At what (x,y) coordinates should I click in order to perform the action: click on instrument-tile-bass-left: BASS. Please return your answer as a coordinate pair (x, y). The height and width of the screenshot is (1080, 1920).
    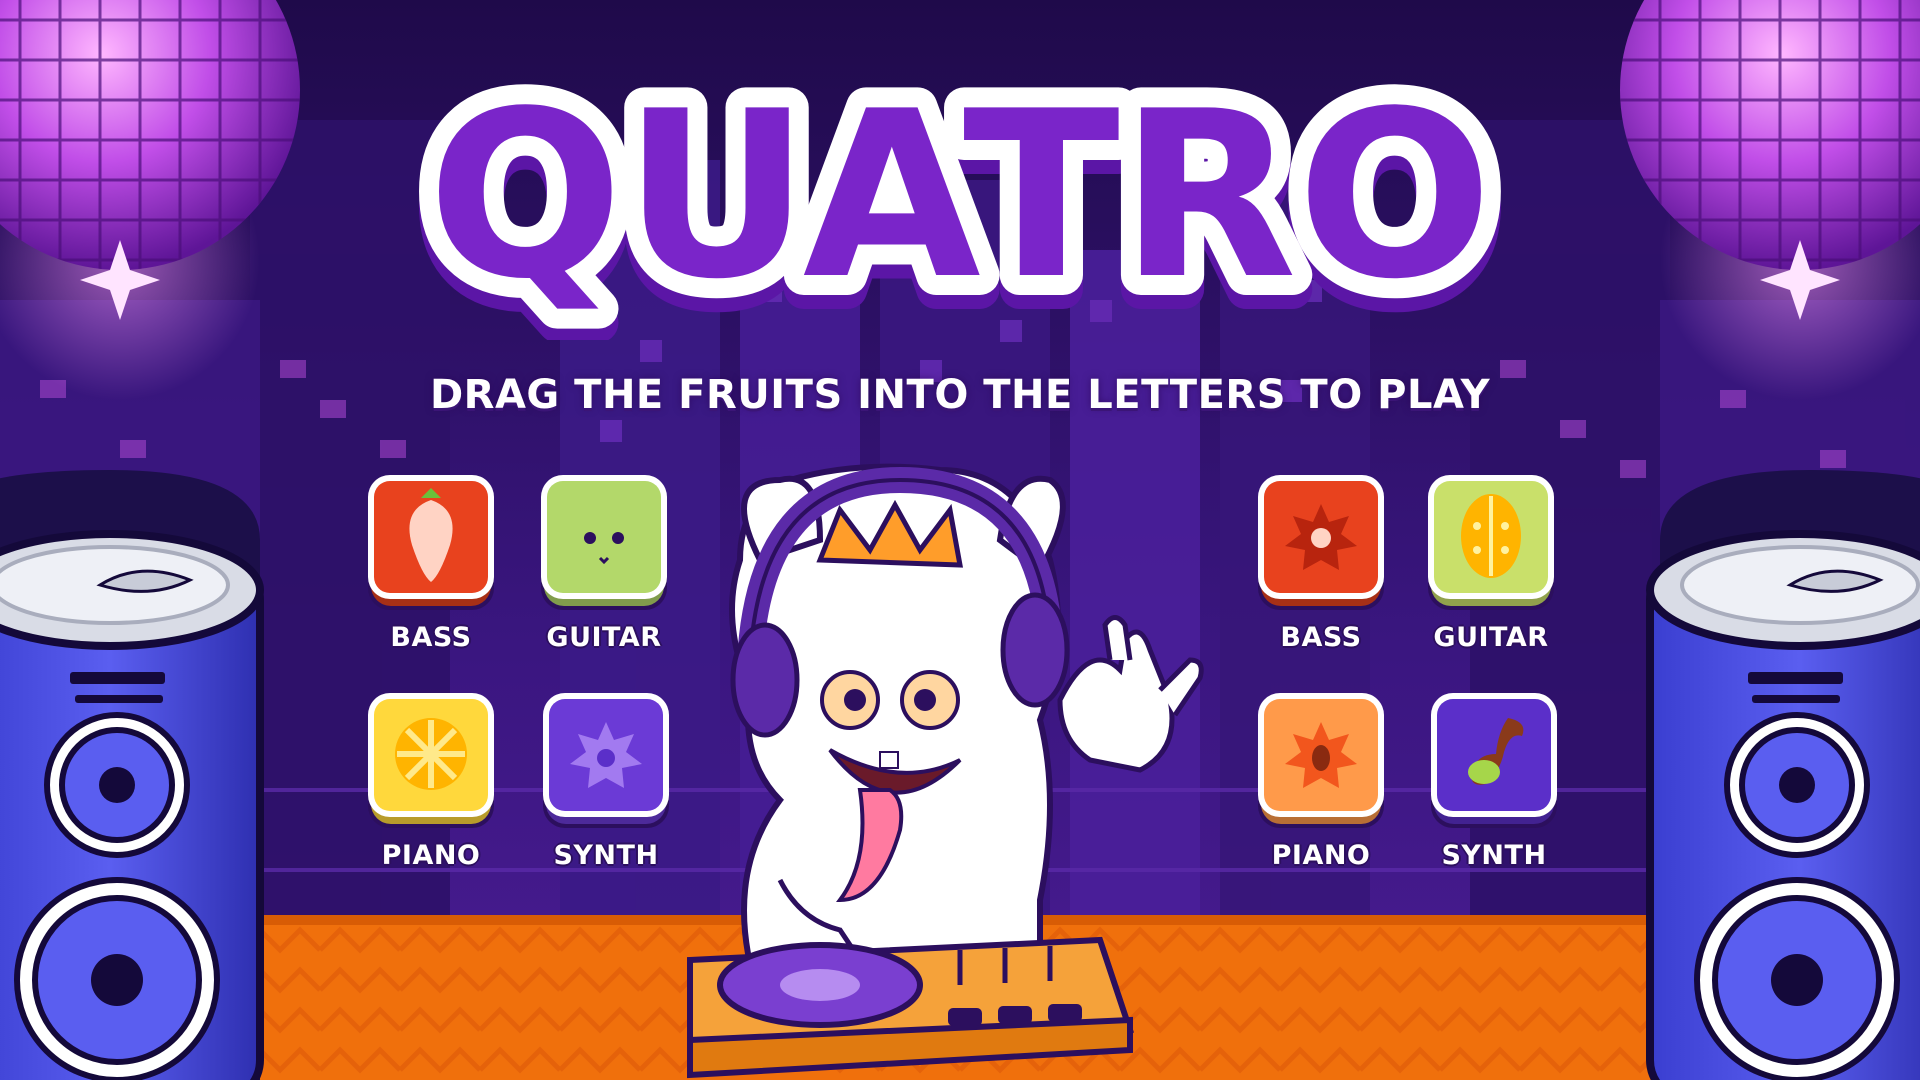
    Looking at the image, I should click on (431, 562).